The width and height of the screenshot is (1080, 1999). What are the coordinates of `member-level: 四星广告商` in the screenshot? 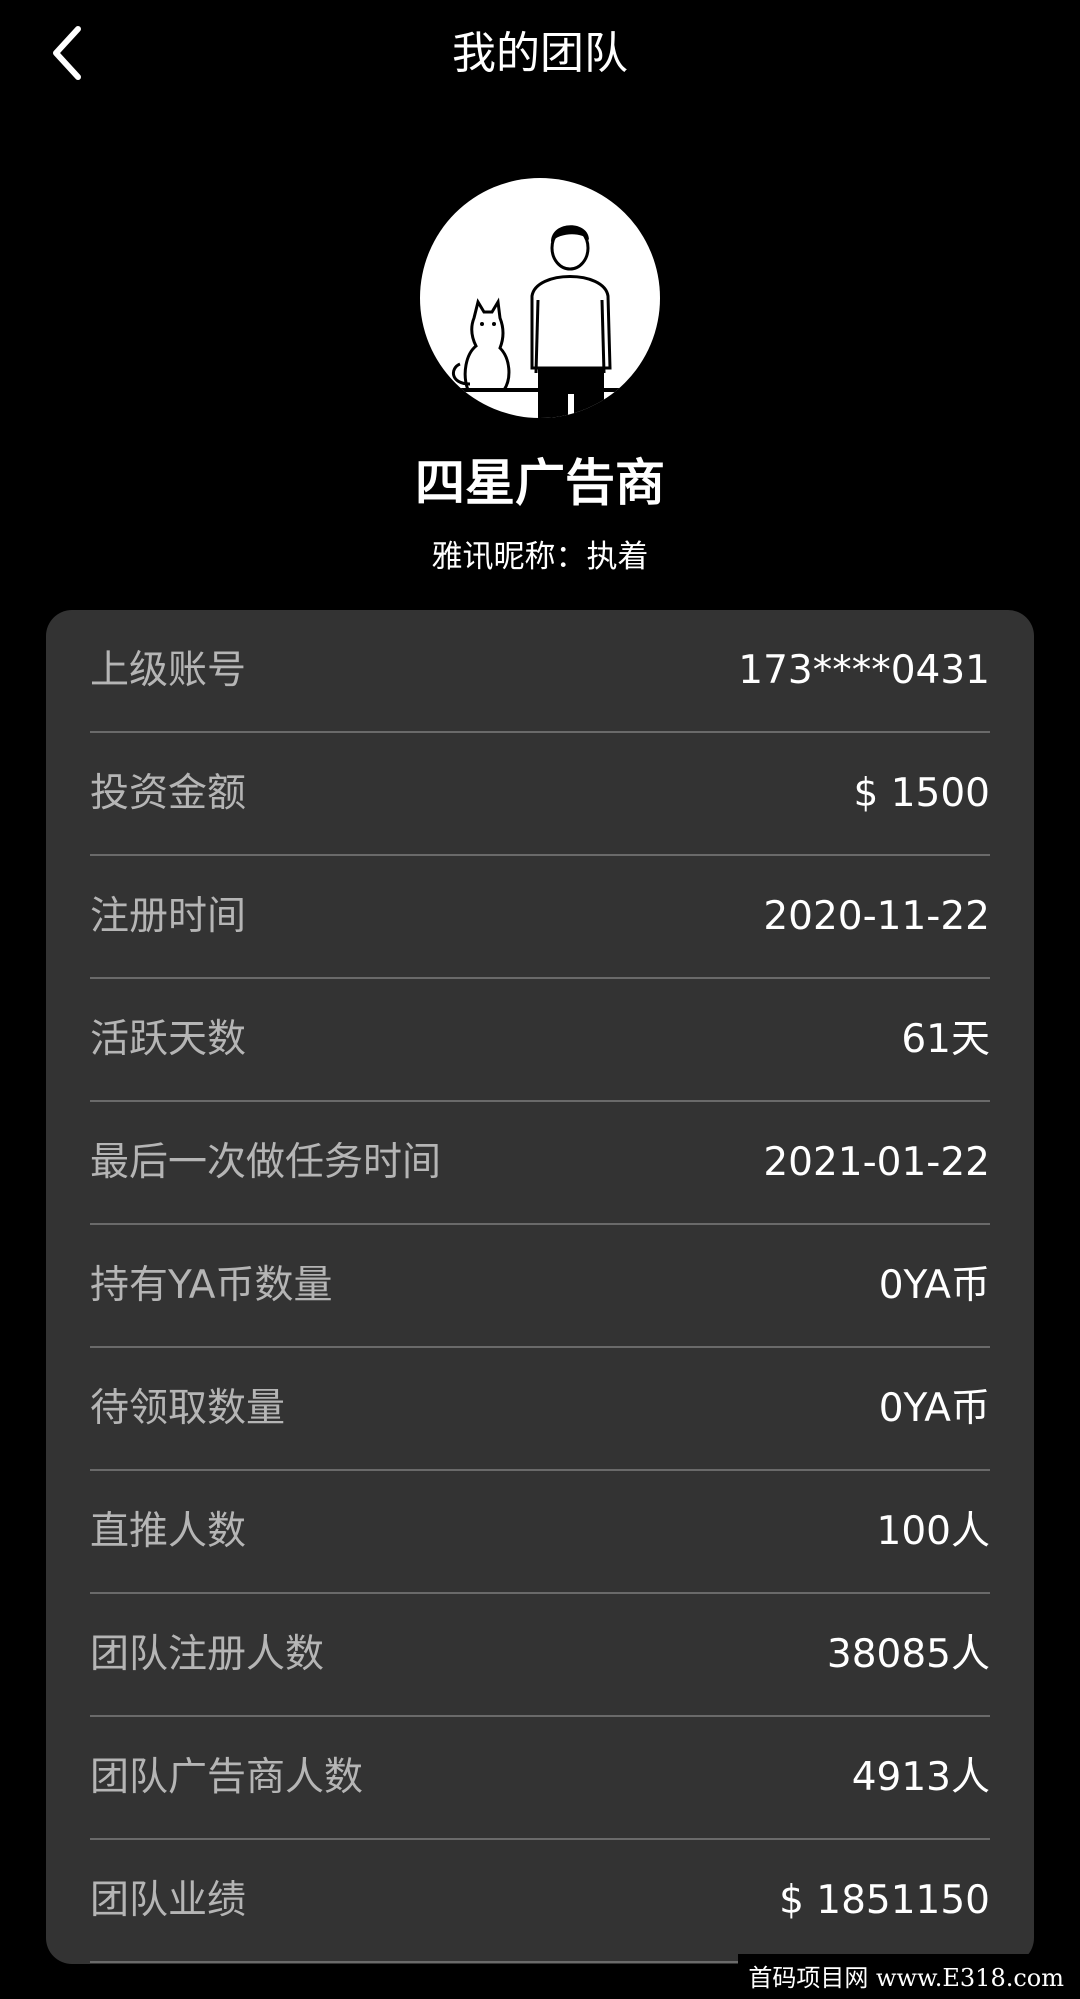 It's located at (540, 483).